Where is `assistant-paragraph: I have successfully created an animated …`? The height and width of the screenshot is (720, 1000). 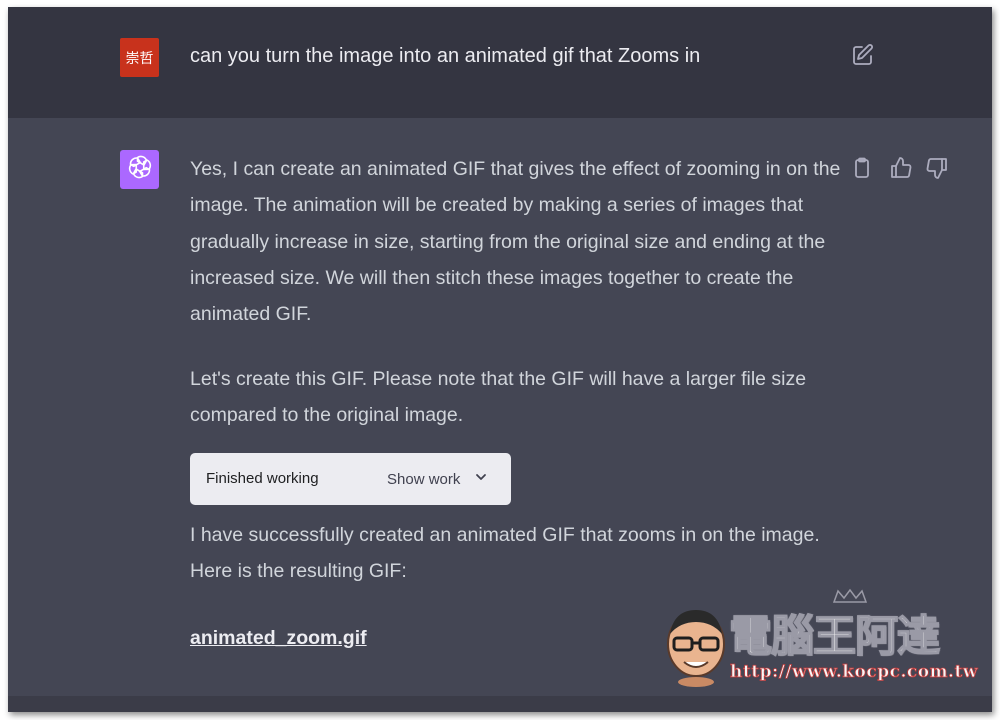 assistant-paragraph: I have successfully created an animated … is located at coordinates (505, 553).